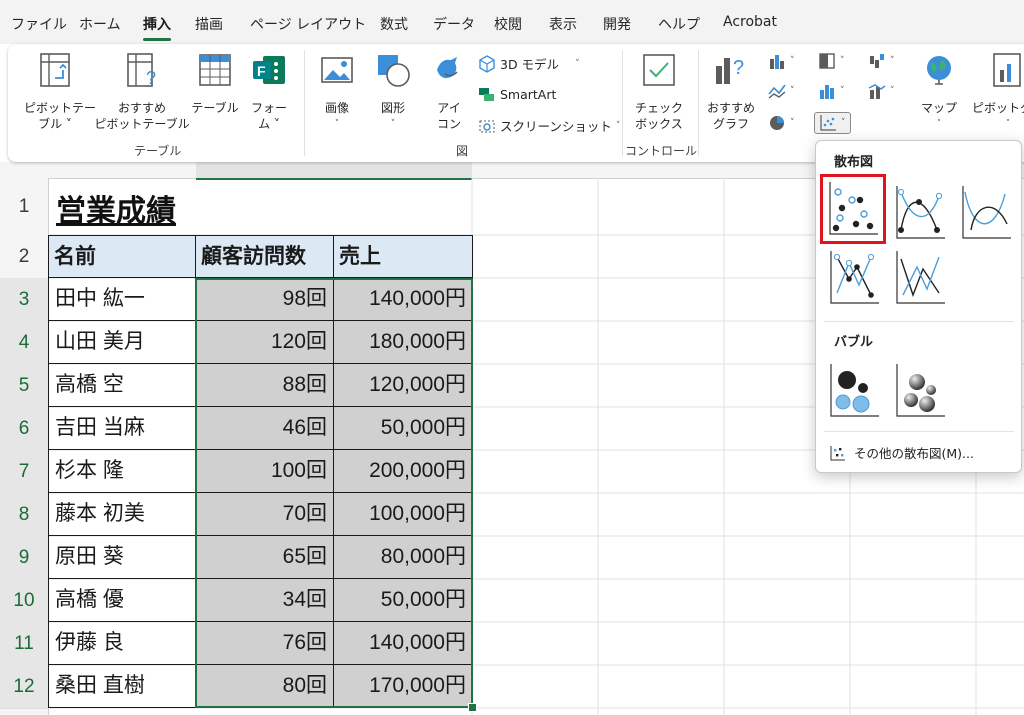  What do you see at coordinates (853, 209) in the screenshot?
I see `scatter-markers-only-option` at bounding box center [853, 209].